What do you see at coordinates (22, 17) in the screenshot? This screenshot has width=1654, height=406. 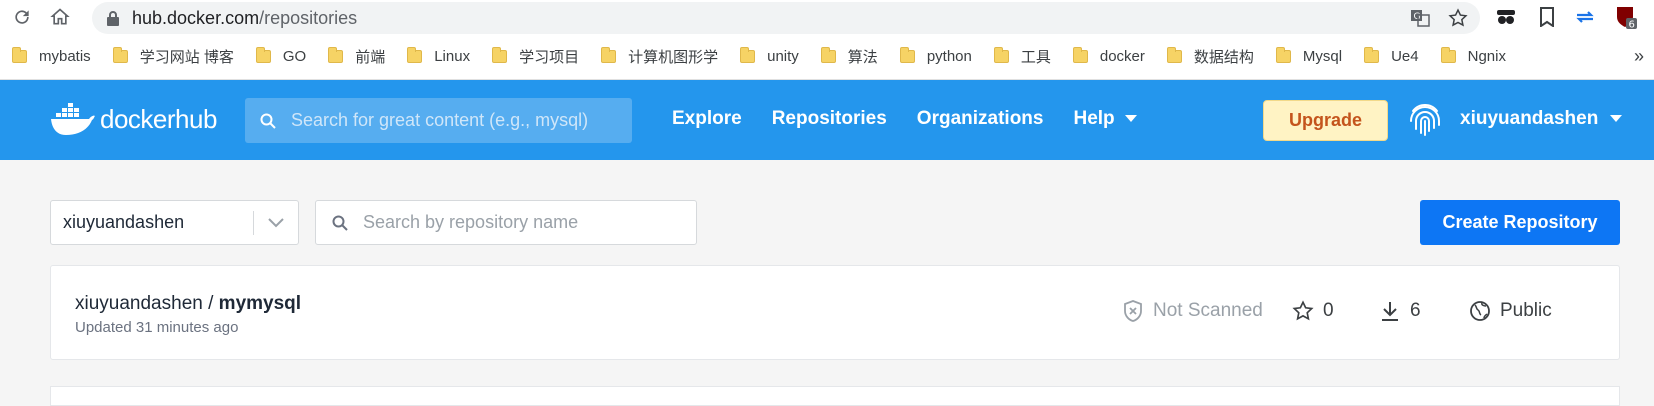 I see `reload-icon` at bounding box center [22, 17].